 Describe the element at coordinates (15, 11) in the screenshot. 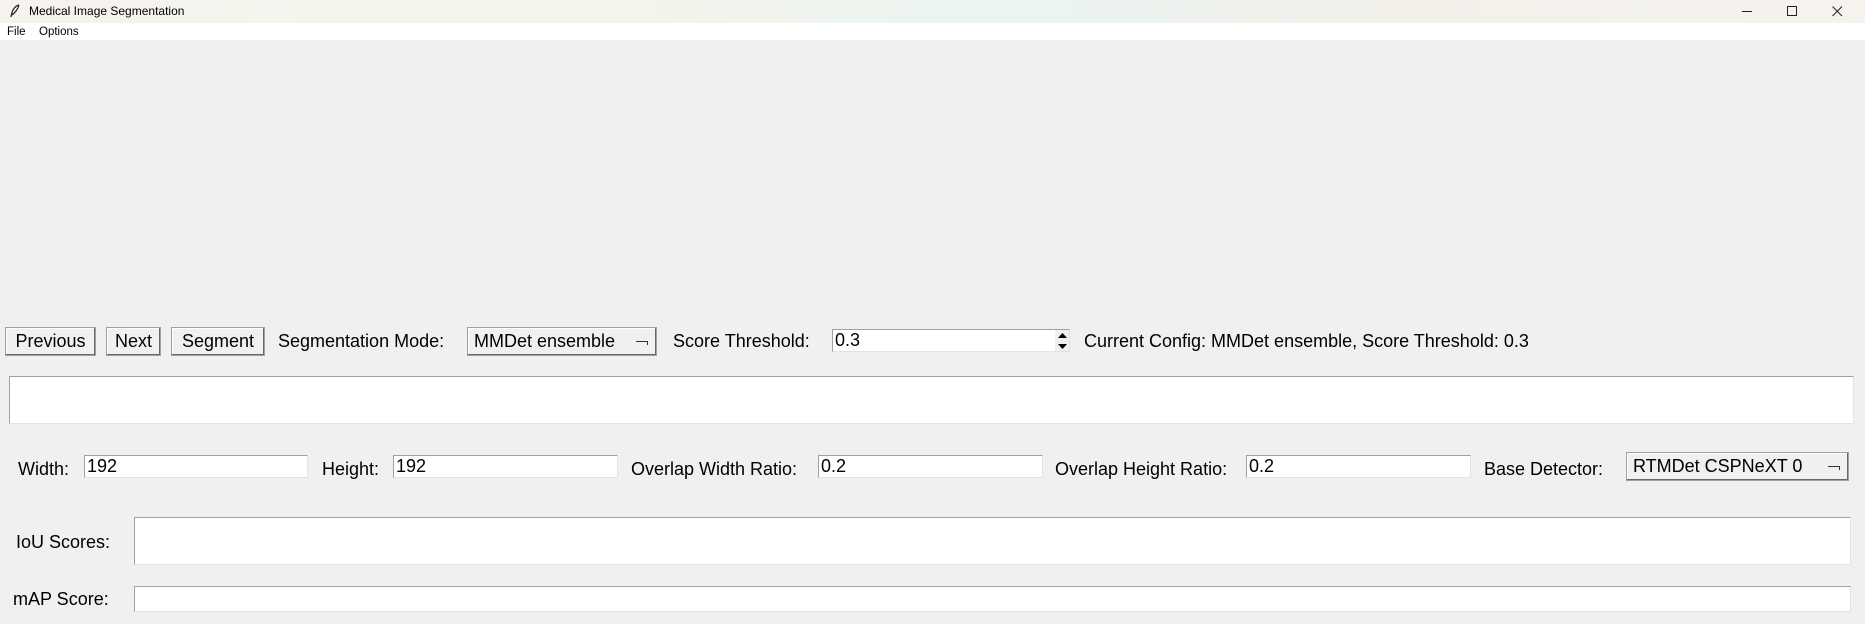

I see `feather-icon` at that location.